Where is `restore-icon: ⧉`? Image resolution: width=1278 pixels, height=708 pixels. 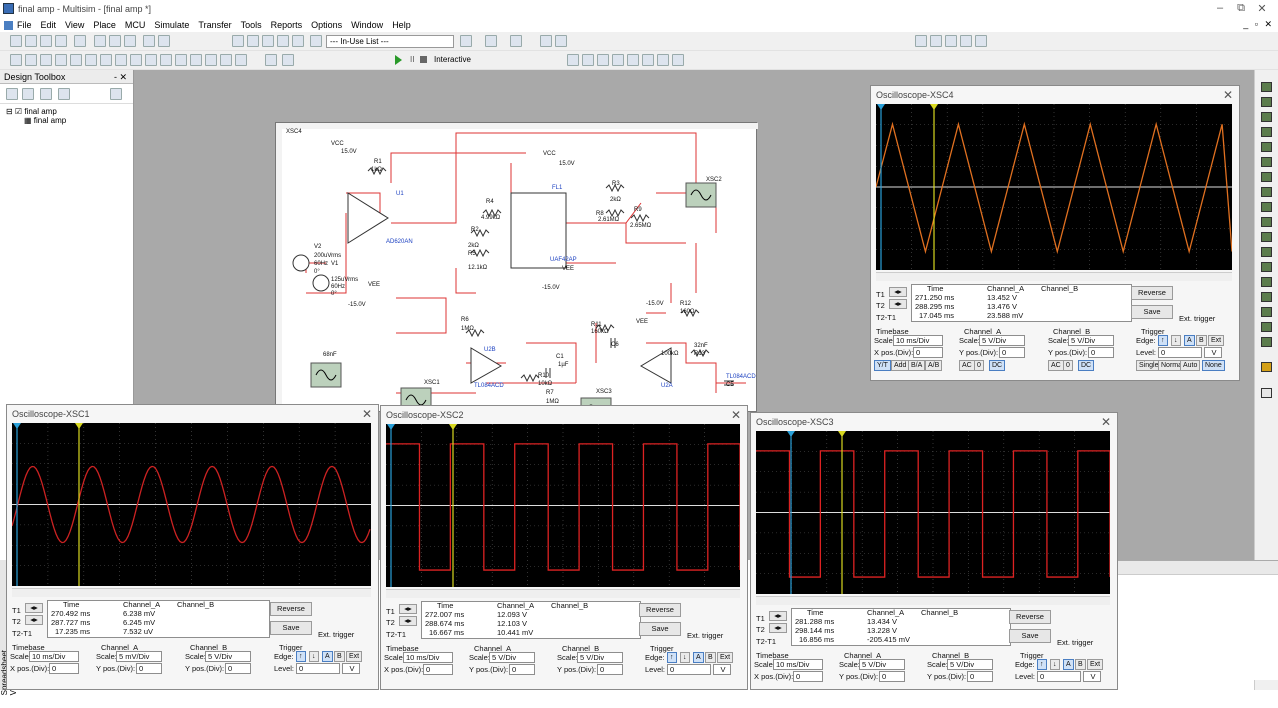
restore-icon: ⧉ is located at coordinates (1241, 8).